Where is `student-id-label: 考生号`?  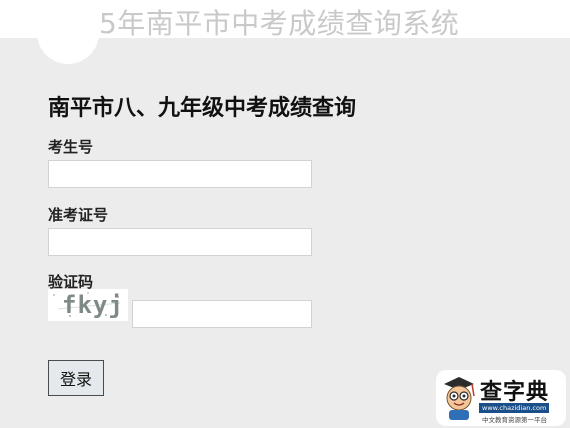 student-id-label: 考生号 is located at coordinates (71, 147).